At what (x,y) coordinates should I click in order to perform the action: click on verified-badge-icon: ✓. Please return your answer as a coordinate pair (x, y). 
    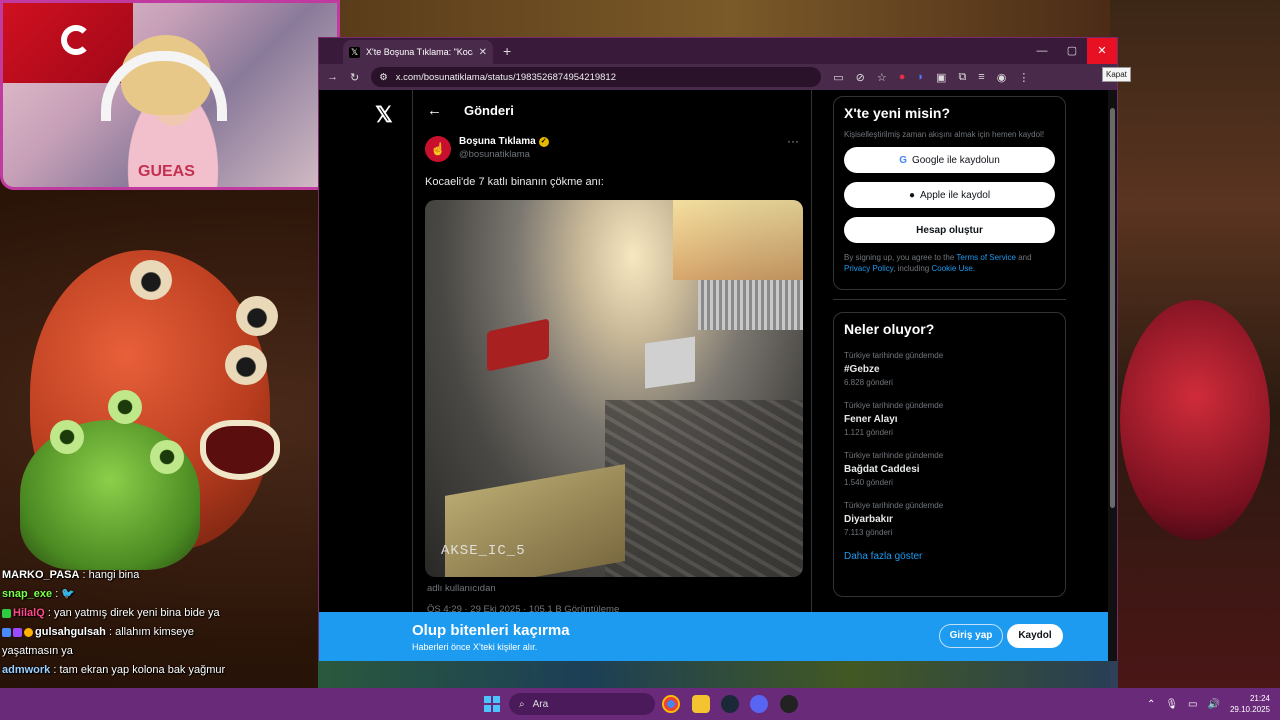
    Looking at the image, I should click on (543, 141).